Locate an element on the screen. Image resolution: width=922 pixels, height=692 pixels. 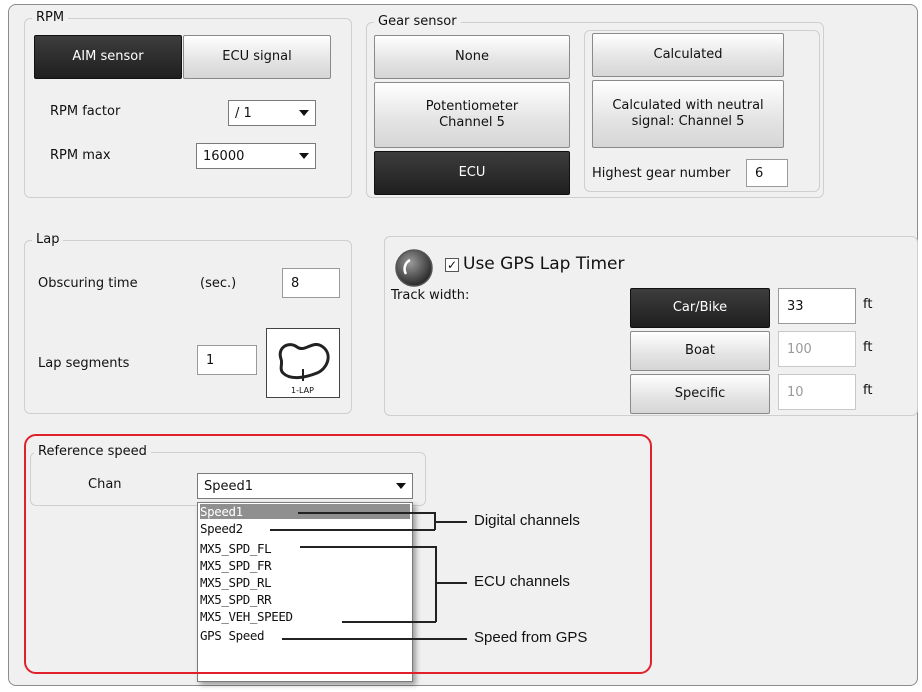
obscuring-time-input: 8 is located at coordinates (311, 283).